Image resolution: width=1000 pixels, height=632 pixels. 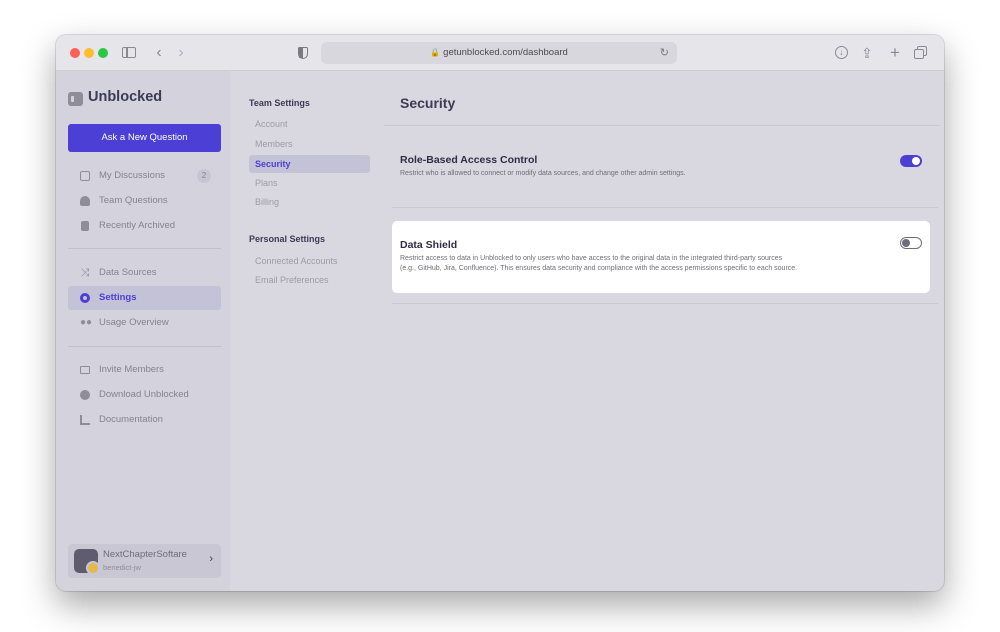 I want to click on forward-icon: ›, so click(x=181, y=53).